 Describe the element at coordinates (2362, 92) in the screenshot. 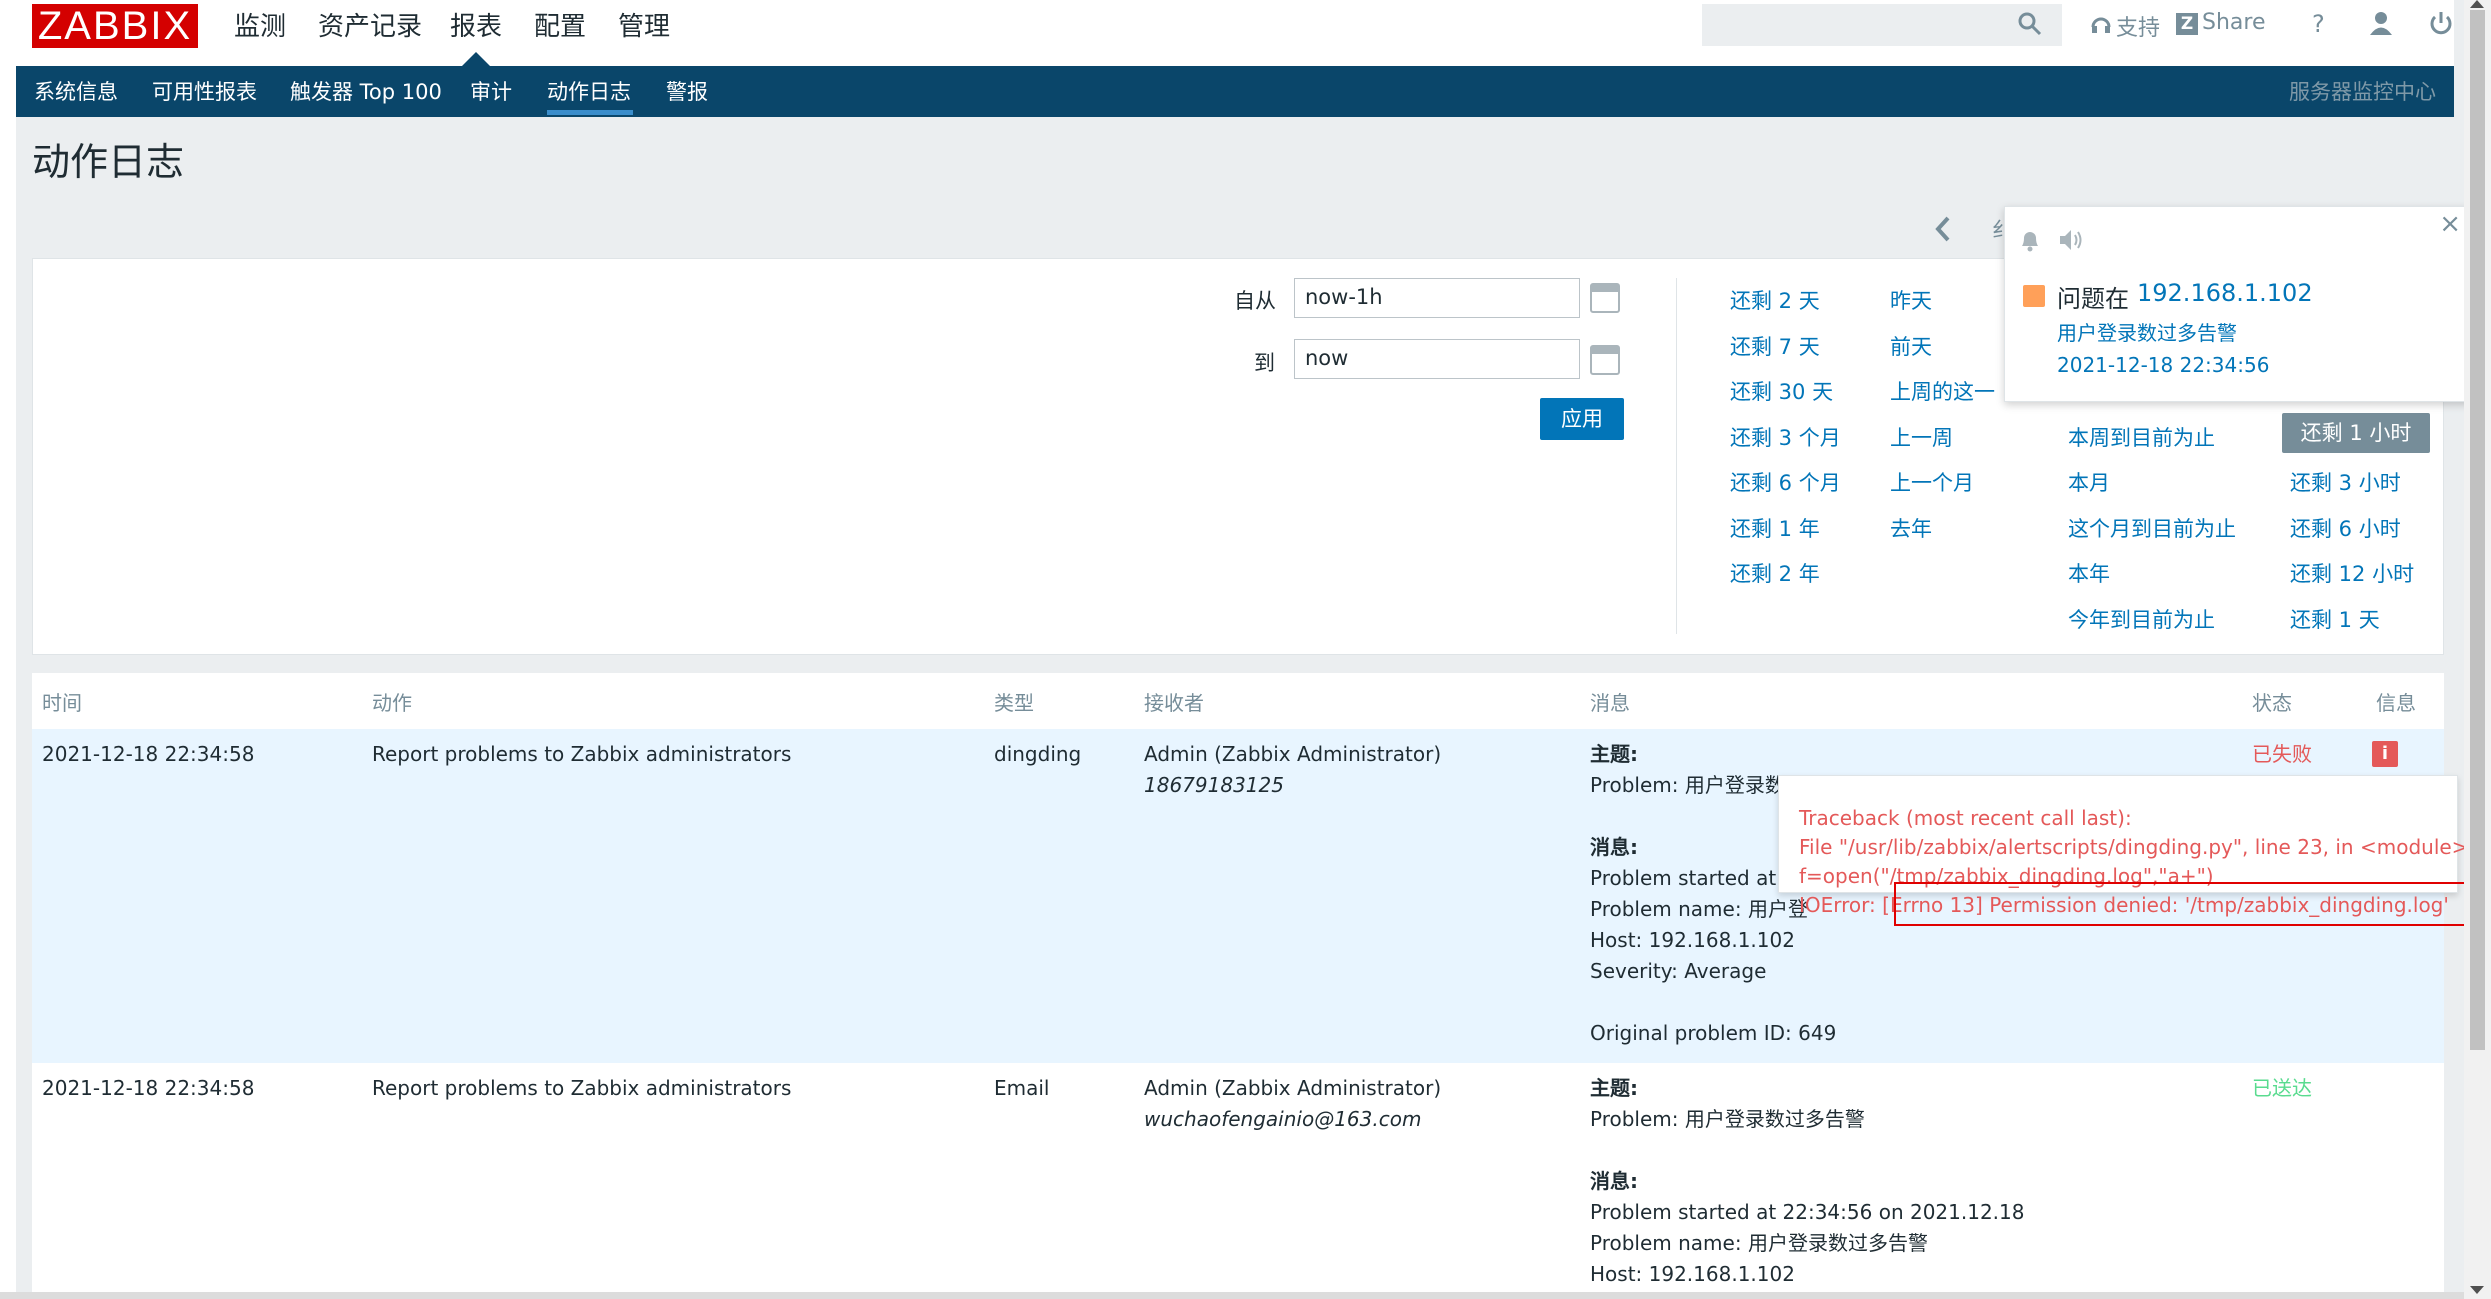

I see `server-name-label: 服务器监控中心` at that location.